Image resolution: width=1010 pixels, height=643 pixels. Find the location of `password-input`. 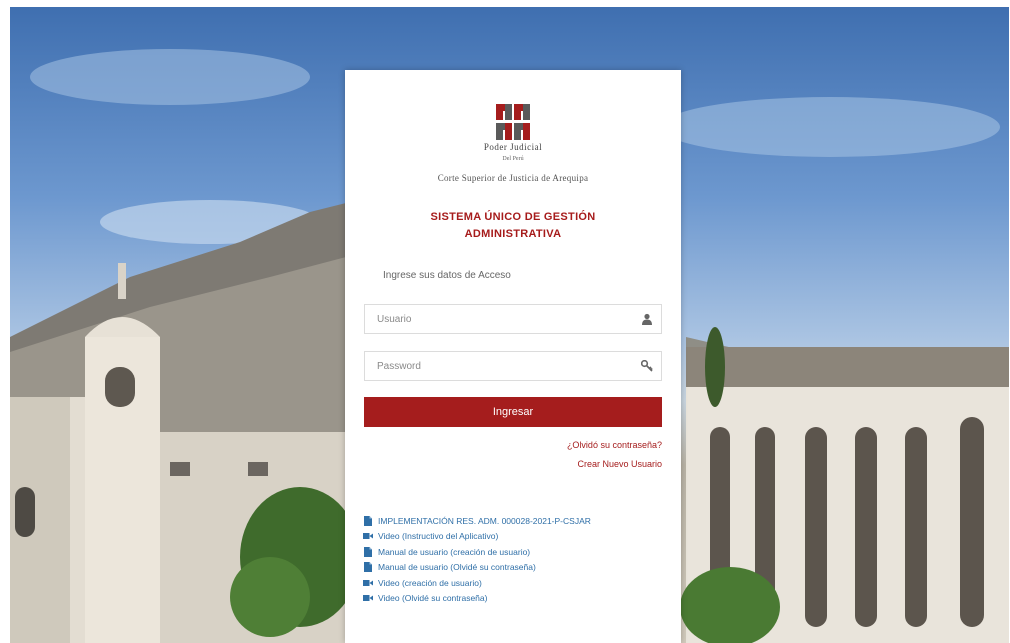

password-input is located at coordinates (496, 366).